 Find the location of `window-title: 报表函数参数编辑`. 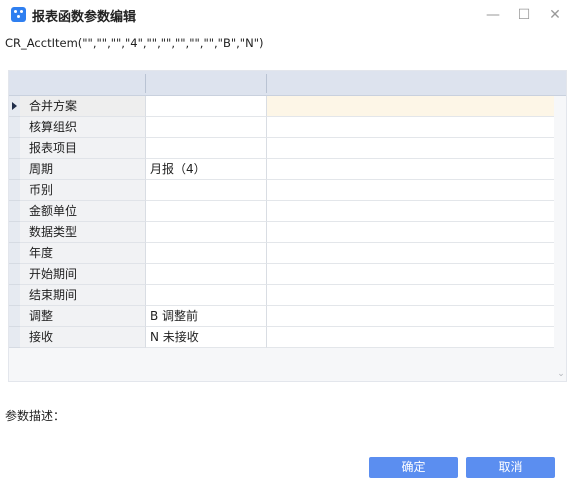

window-title: 报表函数参数编辑 is located at coordinates (84, 17).